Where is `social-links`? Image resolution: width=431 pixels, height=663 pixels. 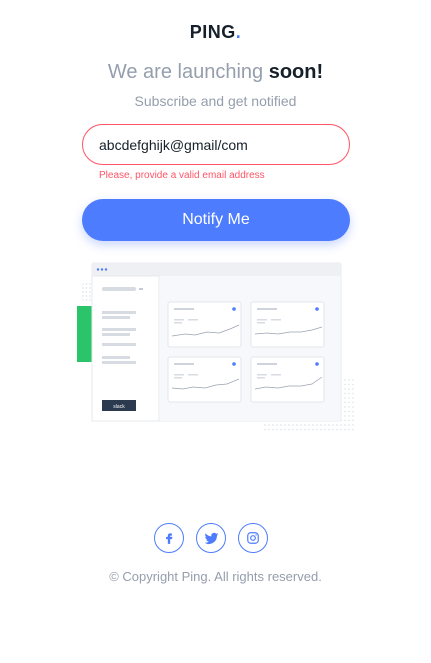 social-links is located at coordinates (211, 538).